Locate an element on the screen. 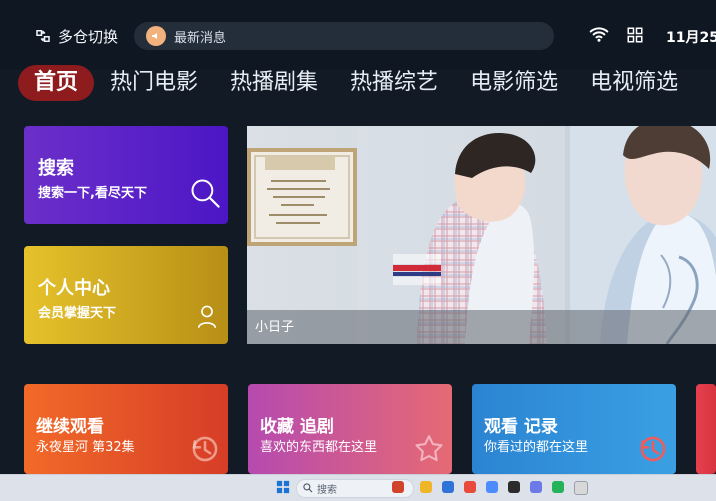  megaphone-icon is located at coordinates (156, 36).